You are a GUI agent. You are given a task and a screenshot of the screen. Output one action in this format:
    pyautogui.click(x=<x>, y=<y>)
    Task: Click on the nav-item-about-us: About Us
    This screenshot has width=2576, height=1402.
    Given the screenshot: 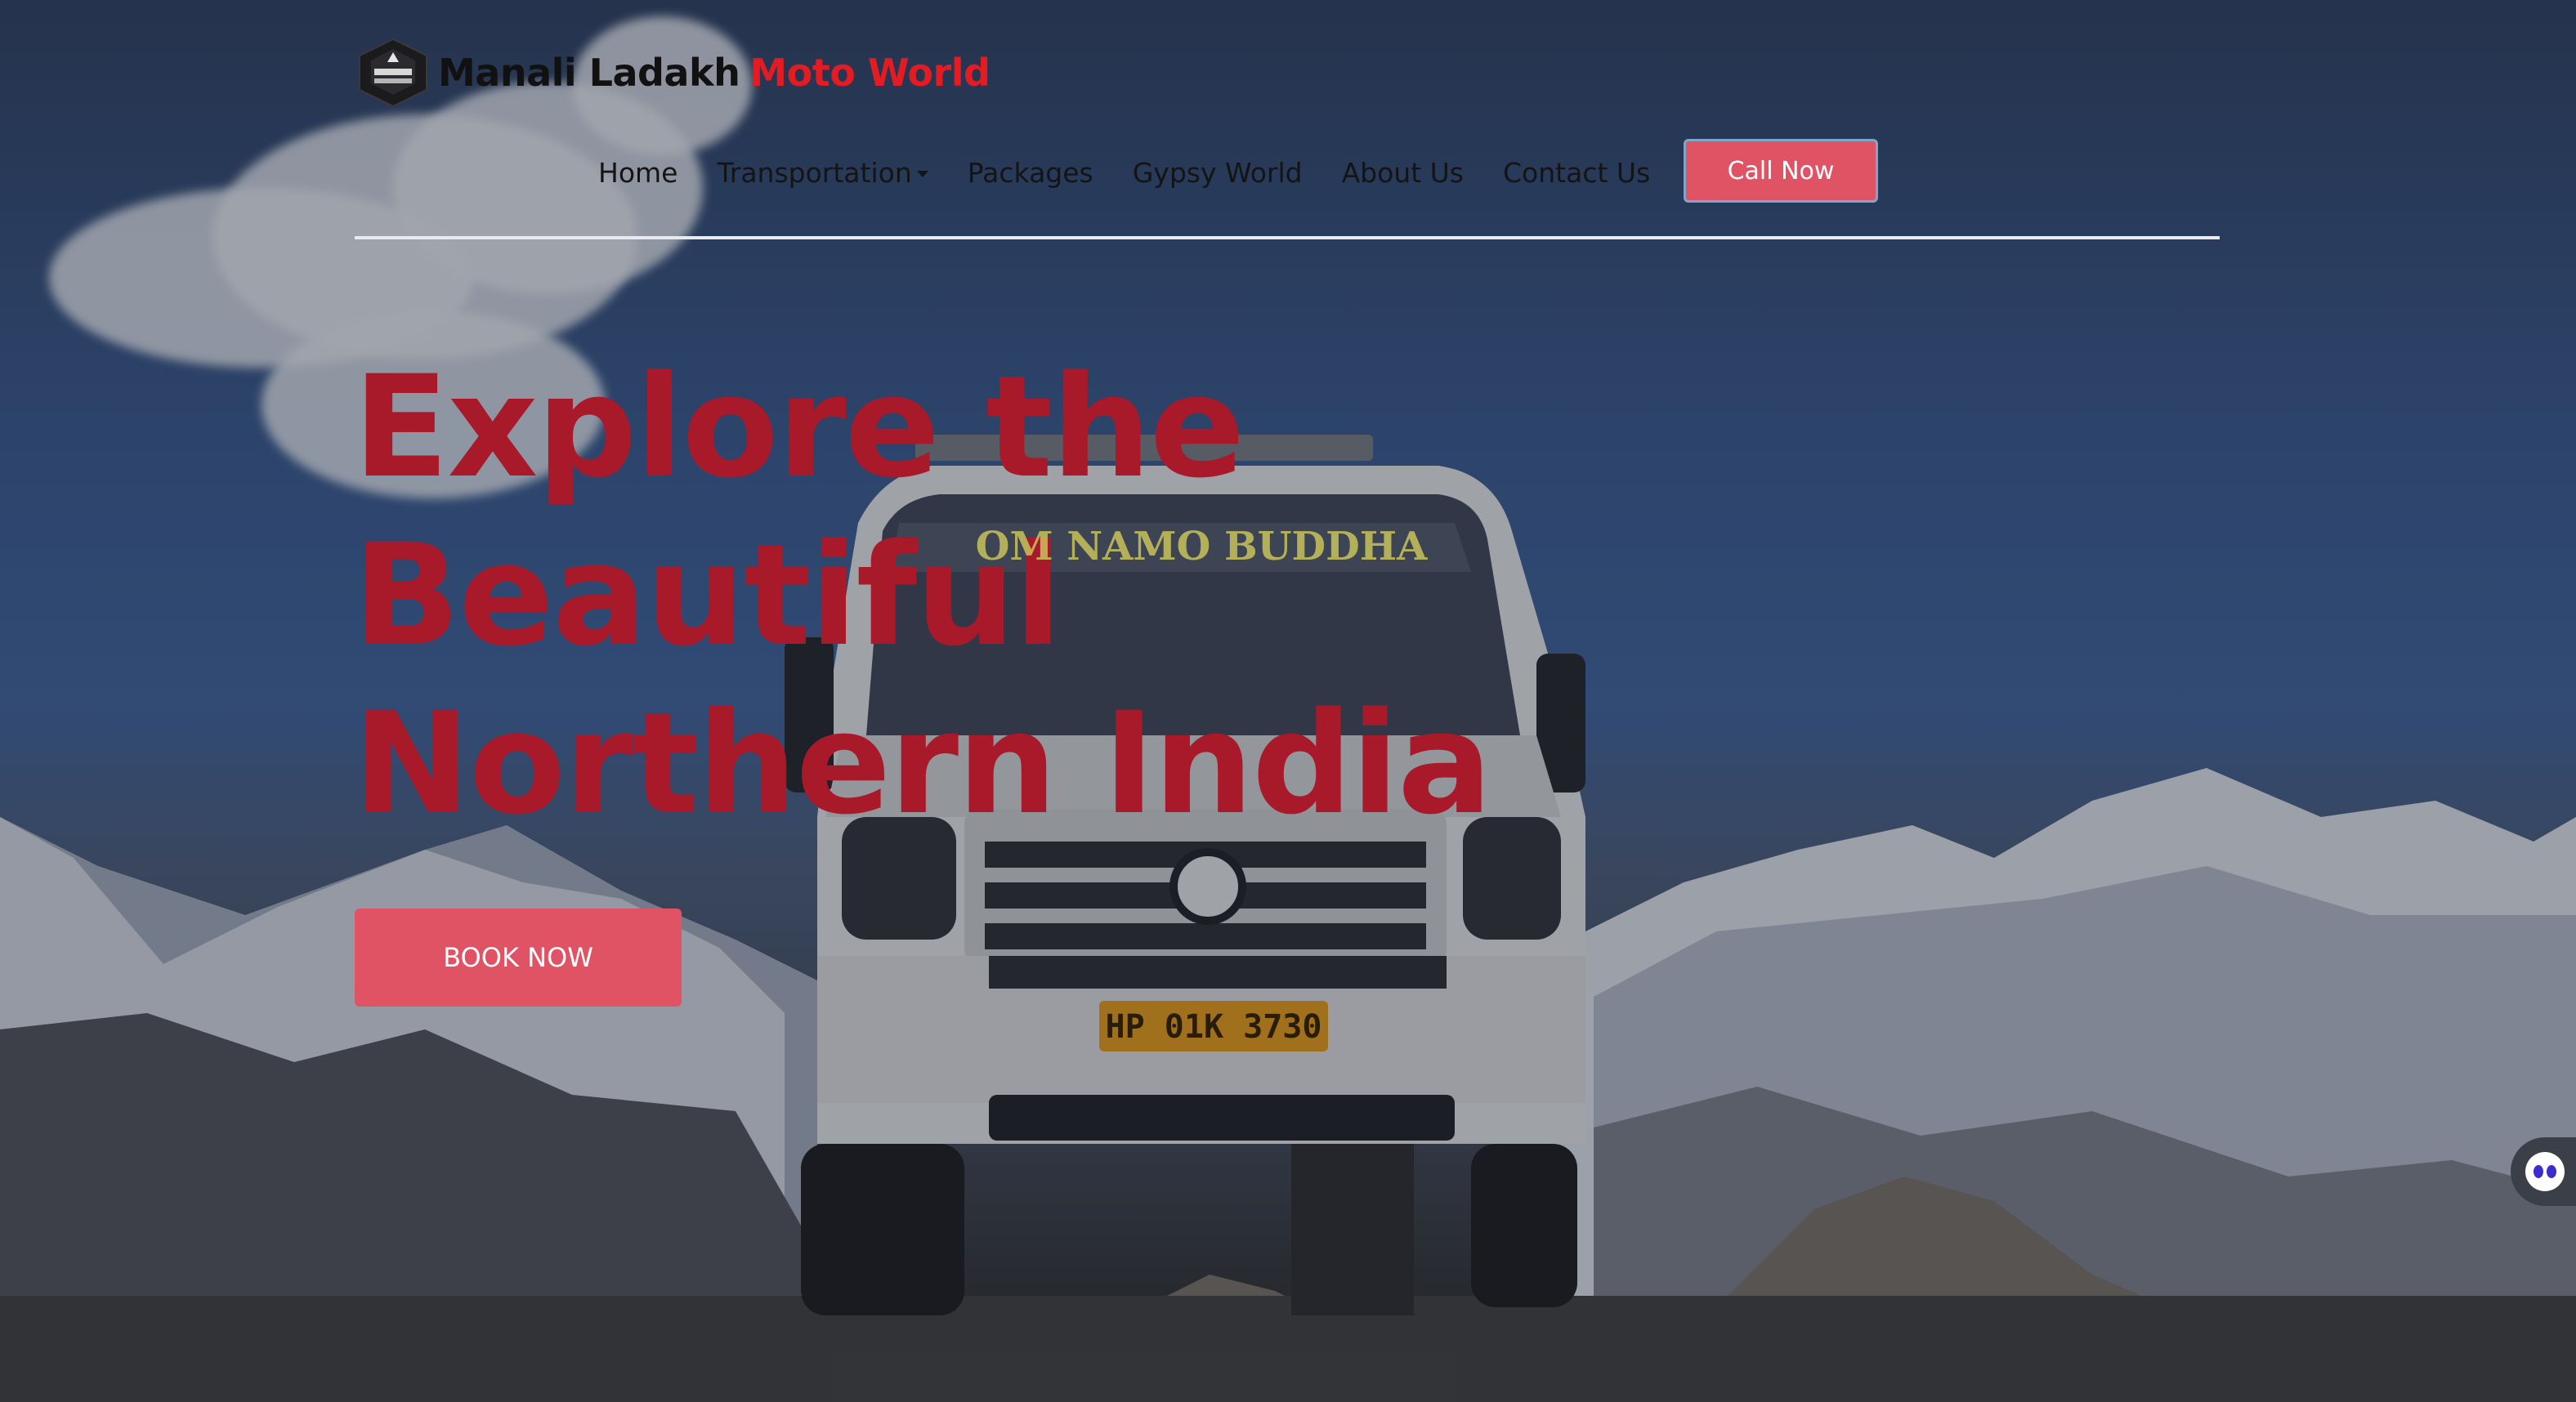 What is the action you would take?
    pyautogui.click(x=1403, y=173)
    